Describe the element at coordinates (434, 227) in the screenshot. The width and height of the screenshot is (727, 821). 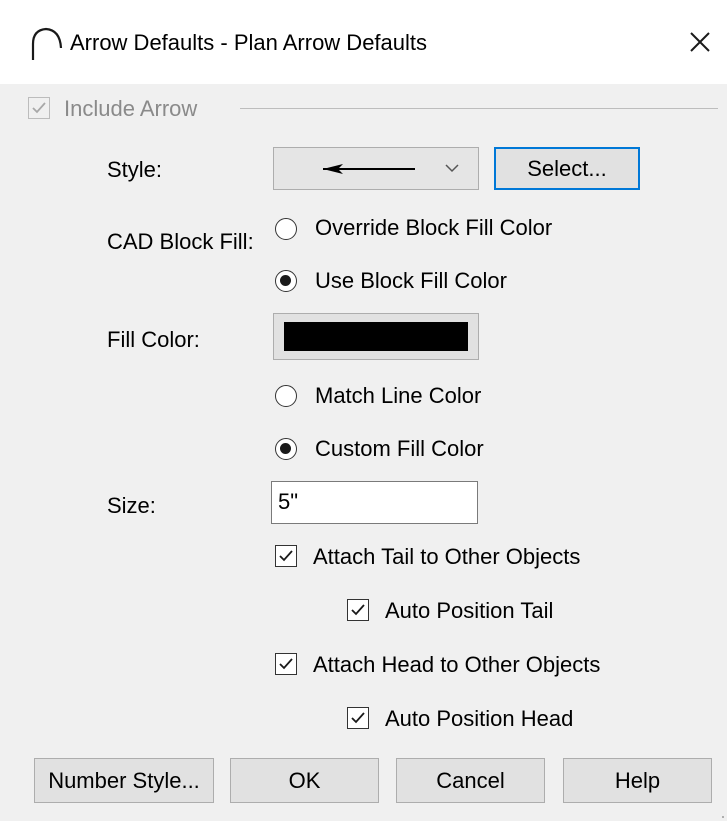
I see `override-block-fill-label: Override Block Fill Color` at that location.